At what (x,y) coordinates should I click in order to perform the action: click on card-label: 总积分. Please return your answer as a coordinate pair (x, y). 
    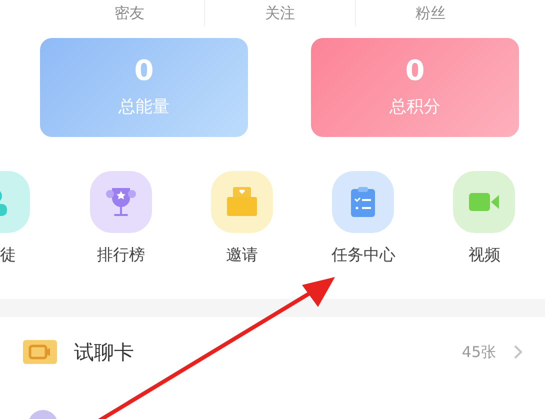
    Looking at the image, I should click on (415, 107).